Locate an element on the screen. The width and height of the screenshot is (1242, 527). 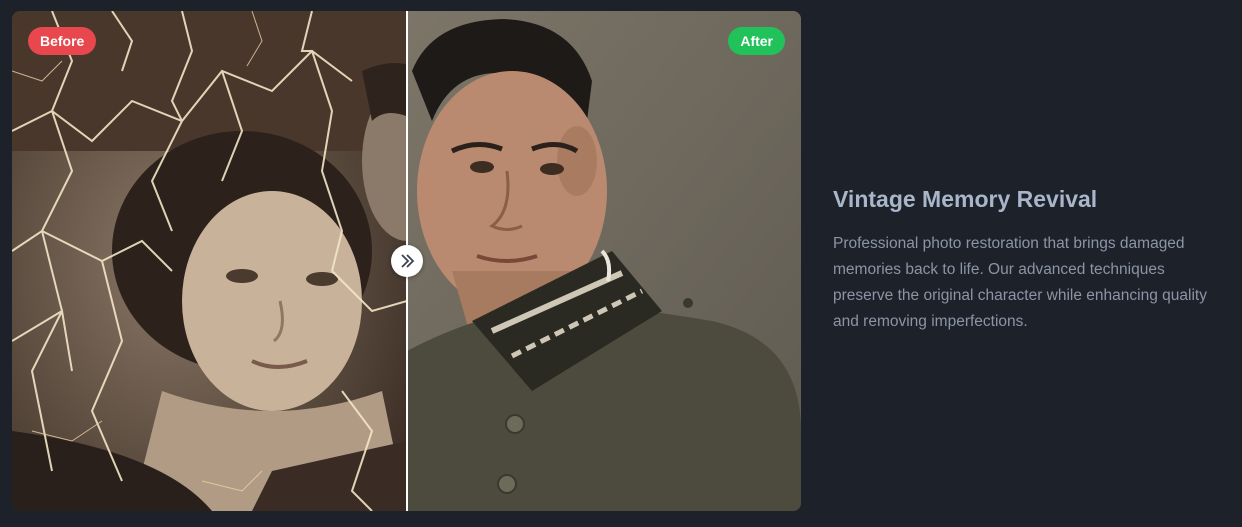
before-badge: Before is located at coordinates (62, 41).